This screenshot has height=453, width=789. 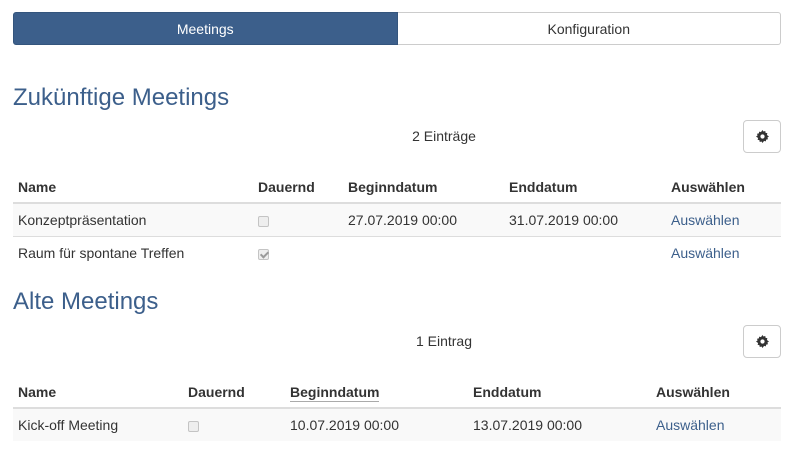 I want to click on table-row: Raum für spontane Treffen Auswählen, so click(x=397, y=253).